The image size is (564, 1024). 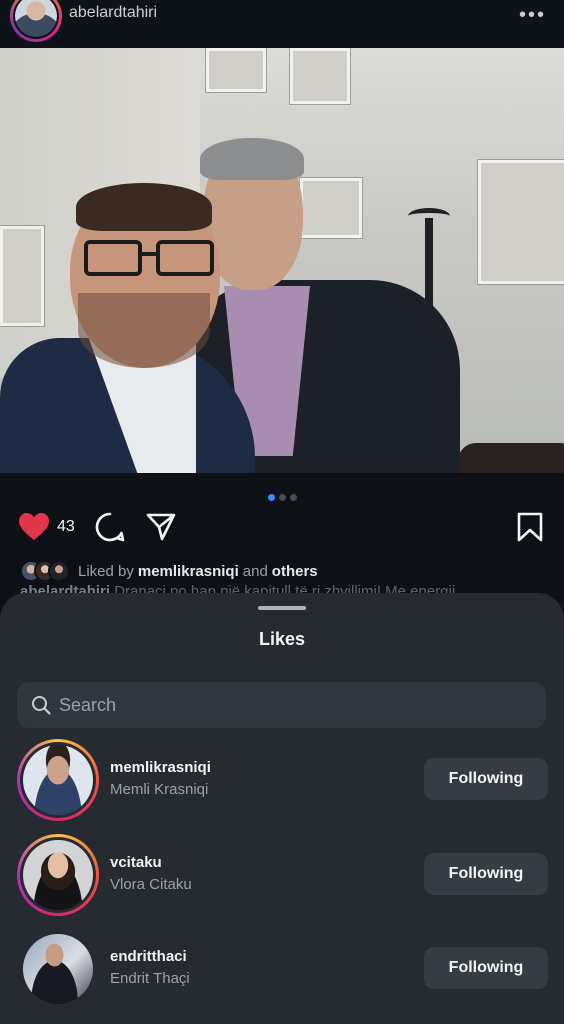 What do you see at coordinates (36, 21) in the screenshot?
I see `post-author-avatar` at bounding box center [36, 21].